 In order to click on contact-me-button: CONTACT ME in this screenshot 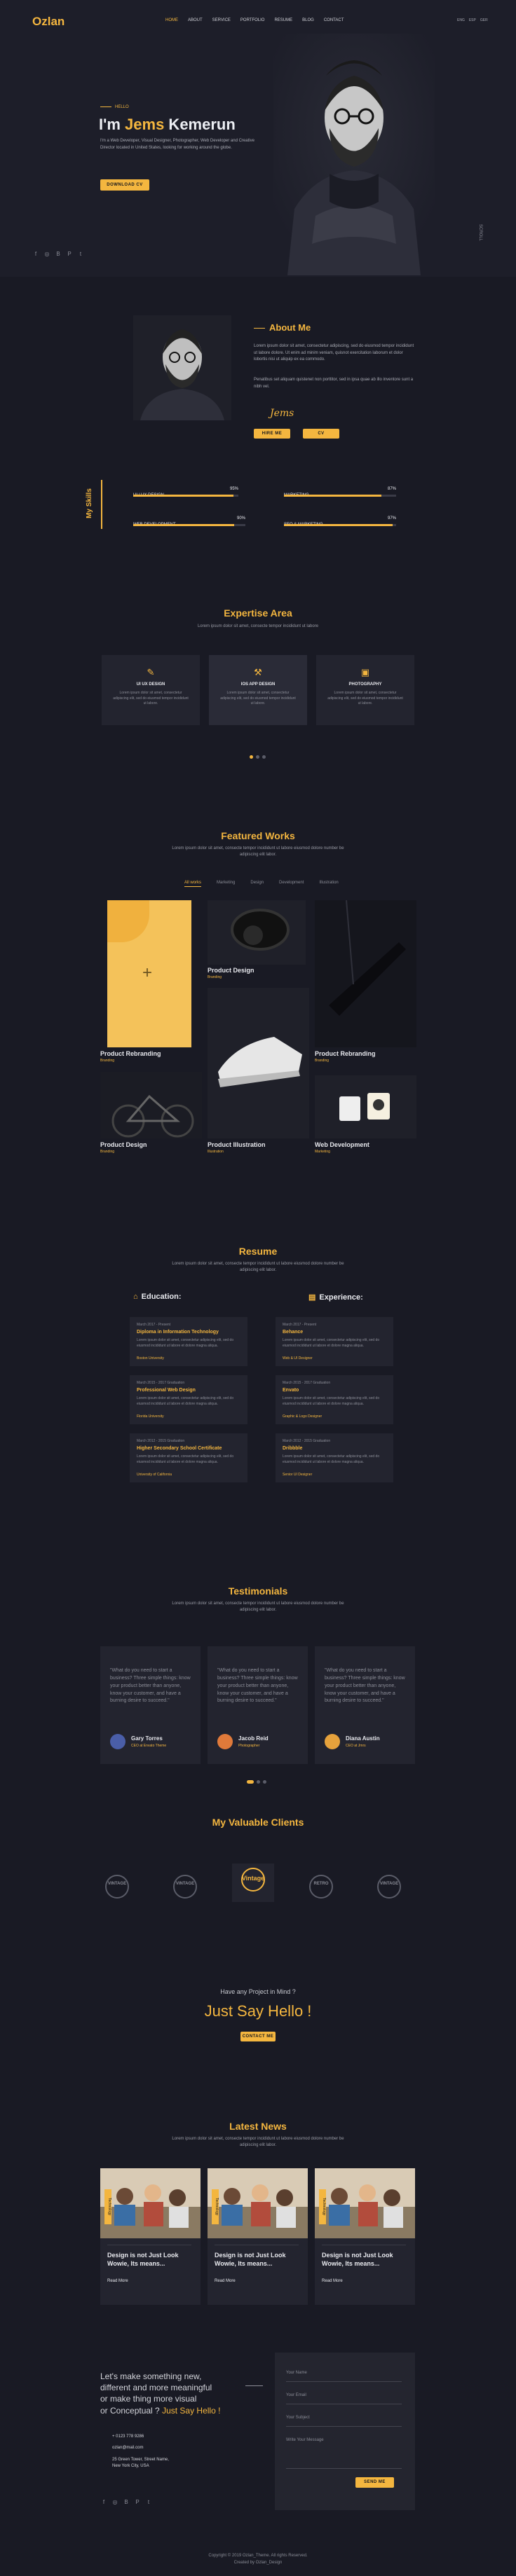, I will do `click(258, 2036)`.